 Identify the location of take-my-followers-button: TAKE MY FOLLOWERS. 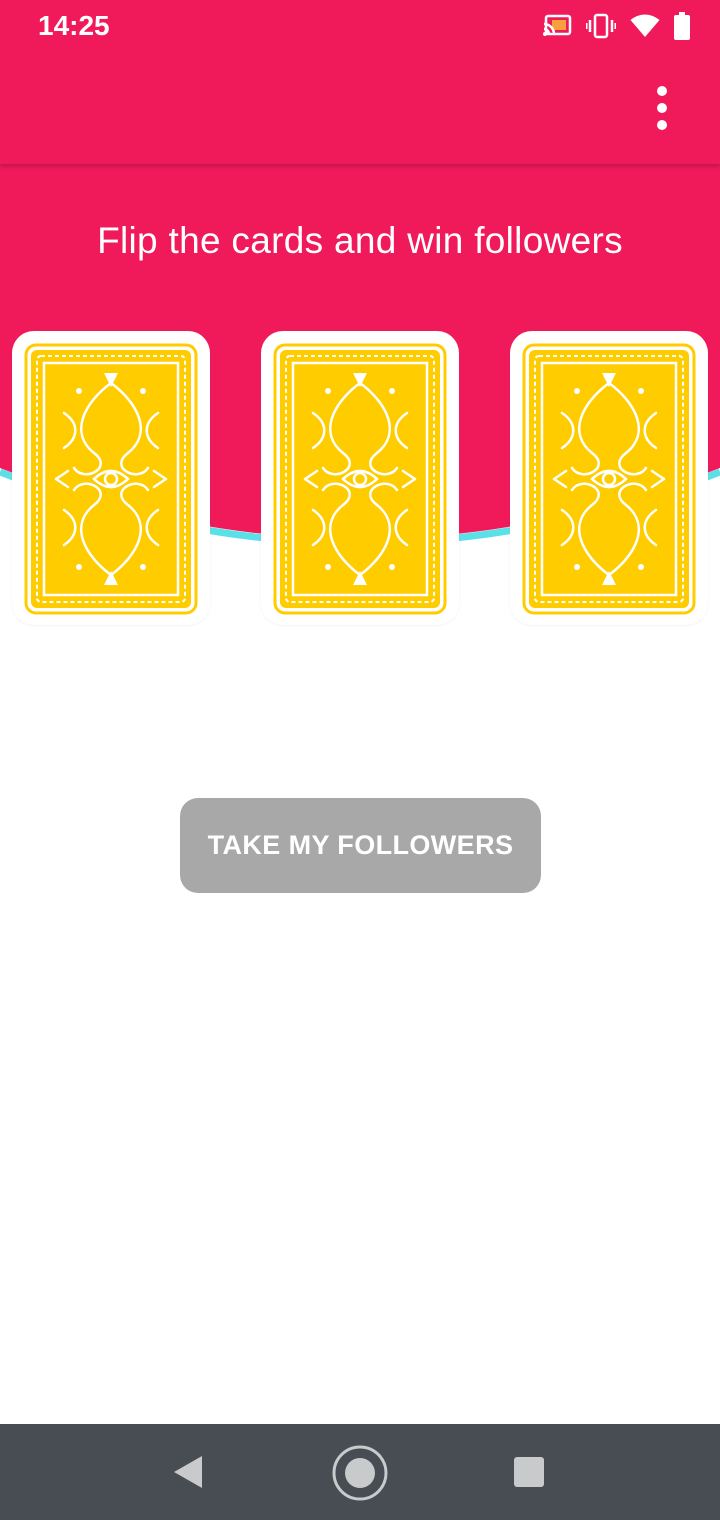
(360, 845).